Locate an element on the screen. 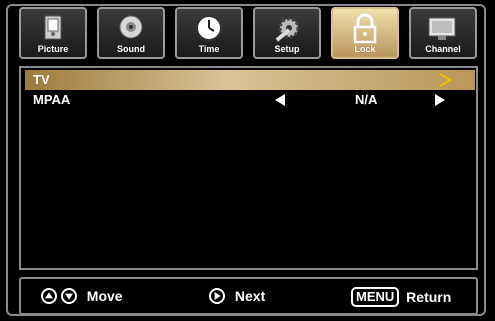 The image size is (495, 321). hint-move: Move is located at coordinates (82, 296).